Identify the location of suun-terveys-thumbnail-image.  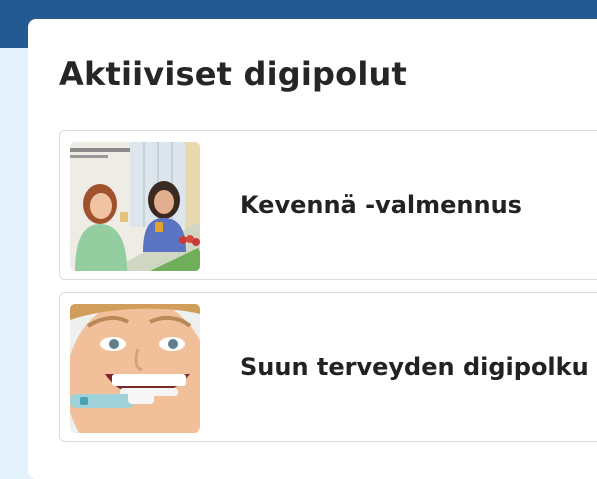
(135, 368).